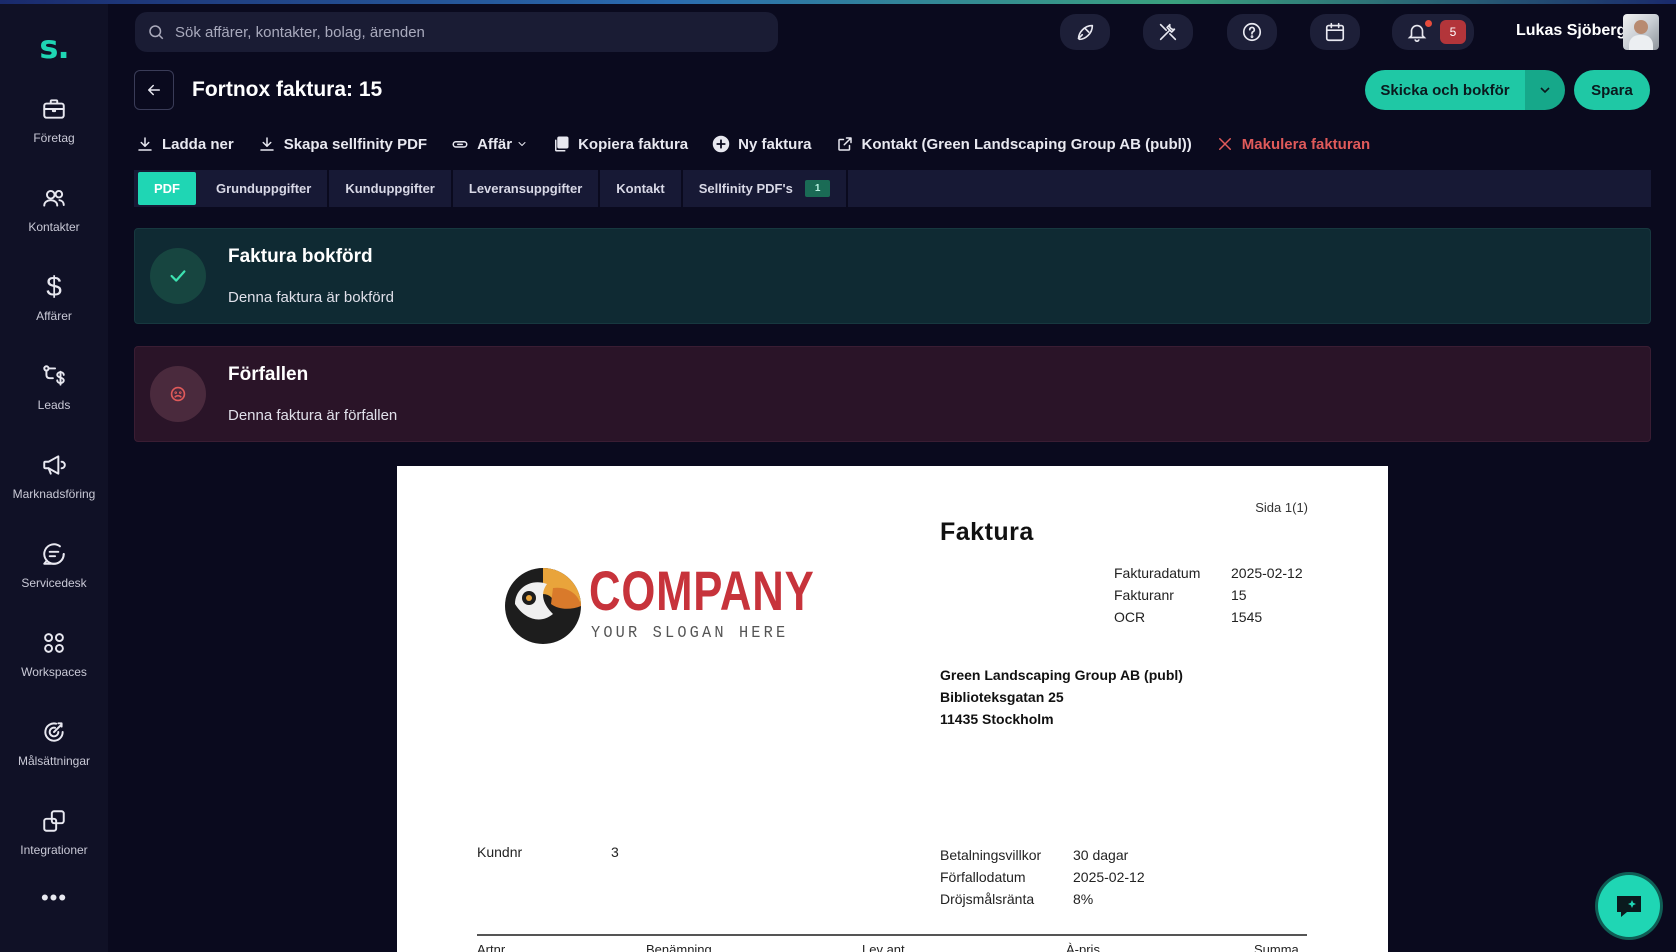  What do you see at coordinates (527, 188) in the screenshot?
I see `tab-leveransuppgifter: Leveransuppgifter` at bounding box center [527, 188].